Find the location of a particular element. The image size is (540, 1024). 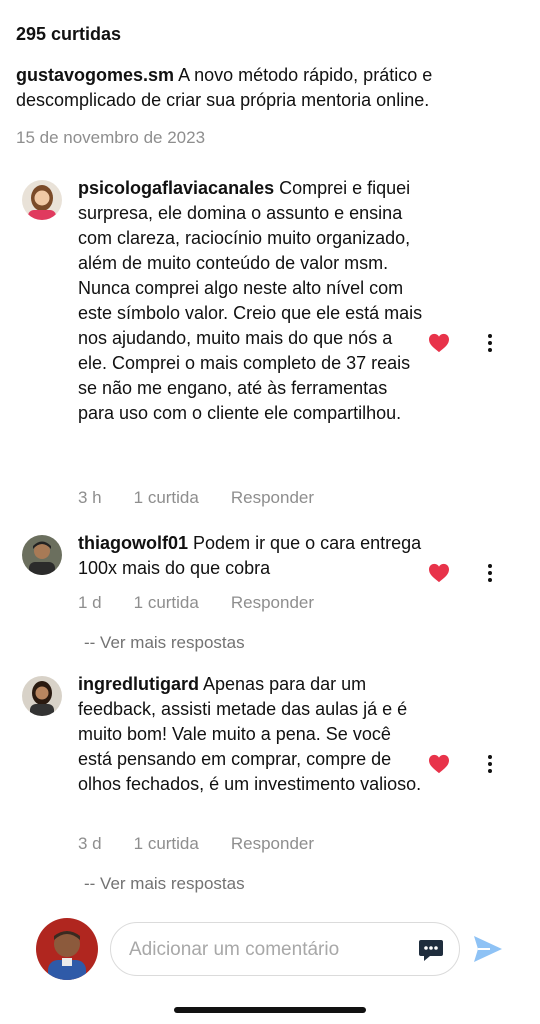

post-author: gustavogomes.sm is located at coordinates (95, 75).